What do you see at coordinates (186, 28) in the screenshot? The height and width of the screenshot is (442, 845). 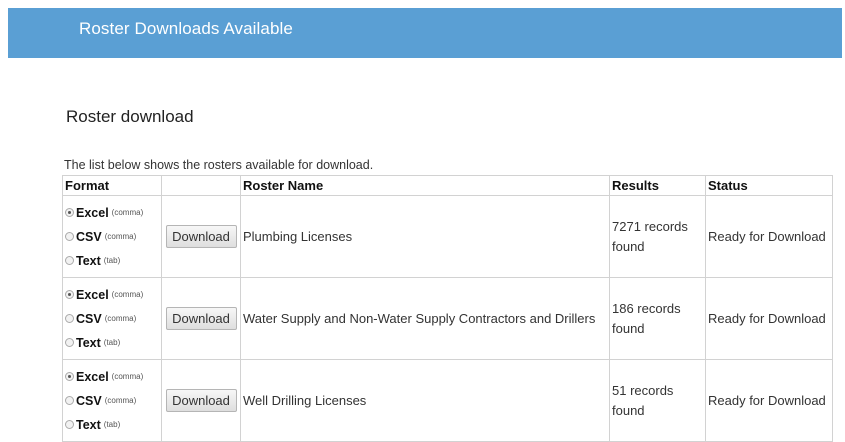 I see `header-title: Roster Downloads Available` at bounding box center [186, 28].